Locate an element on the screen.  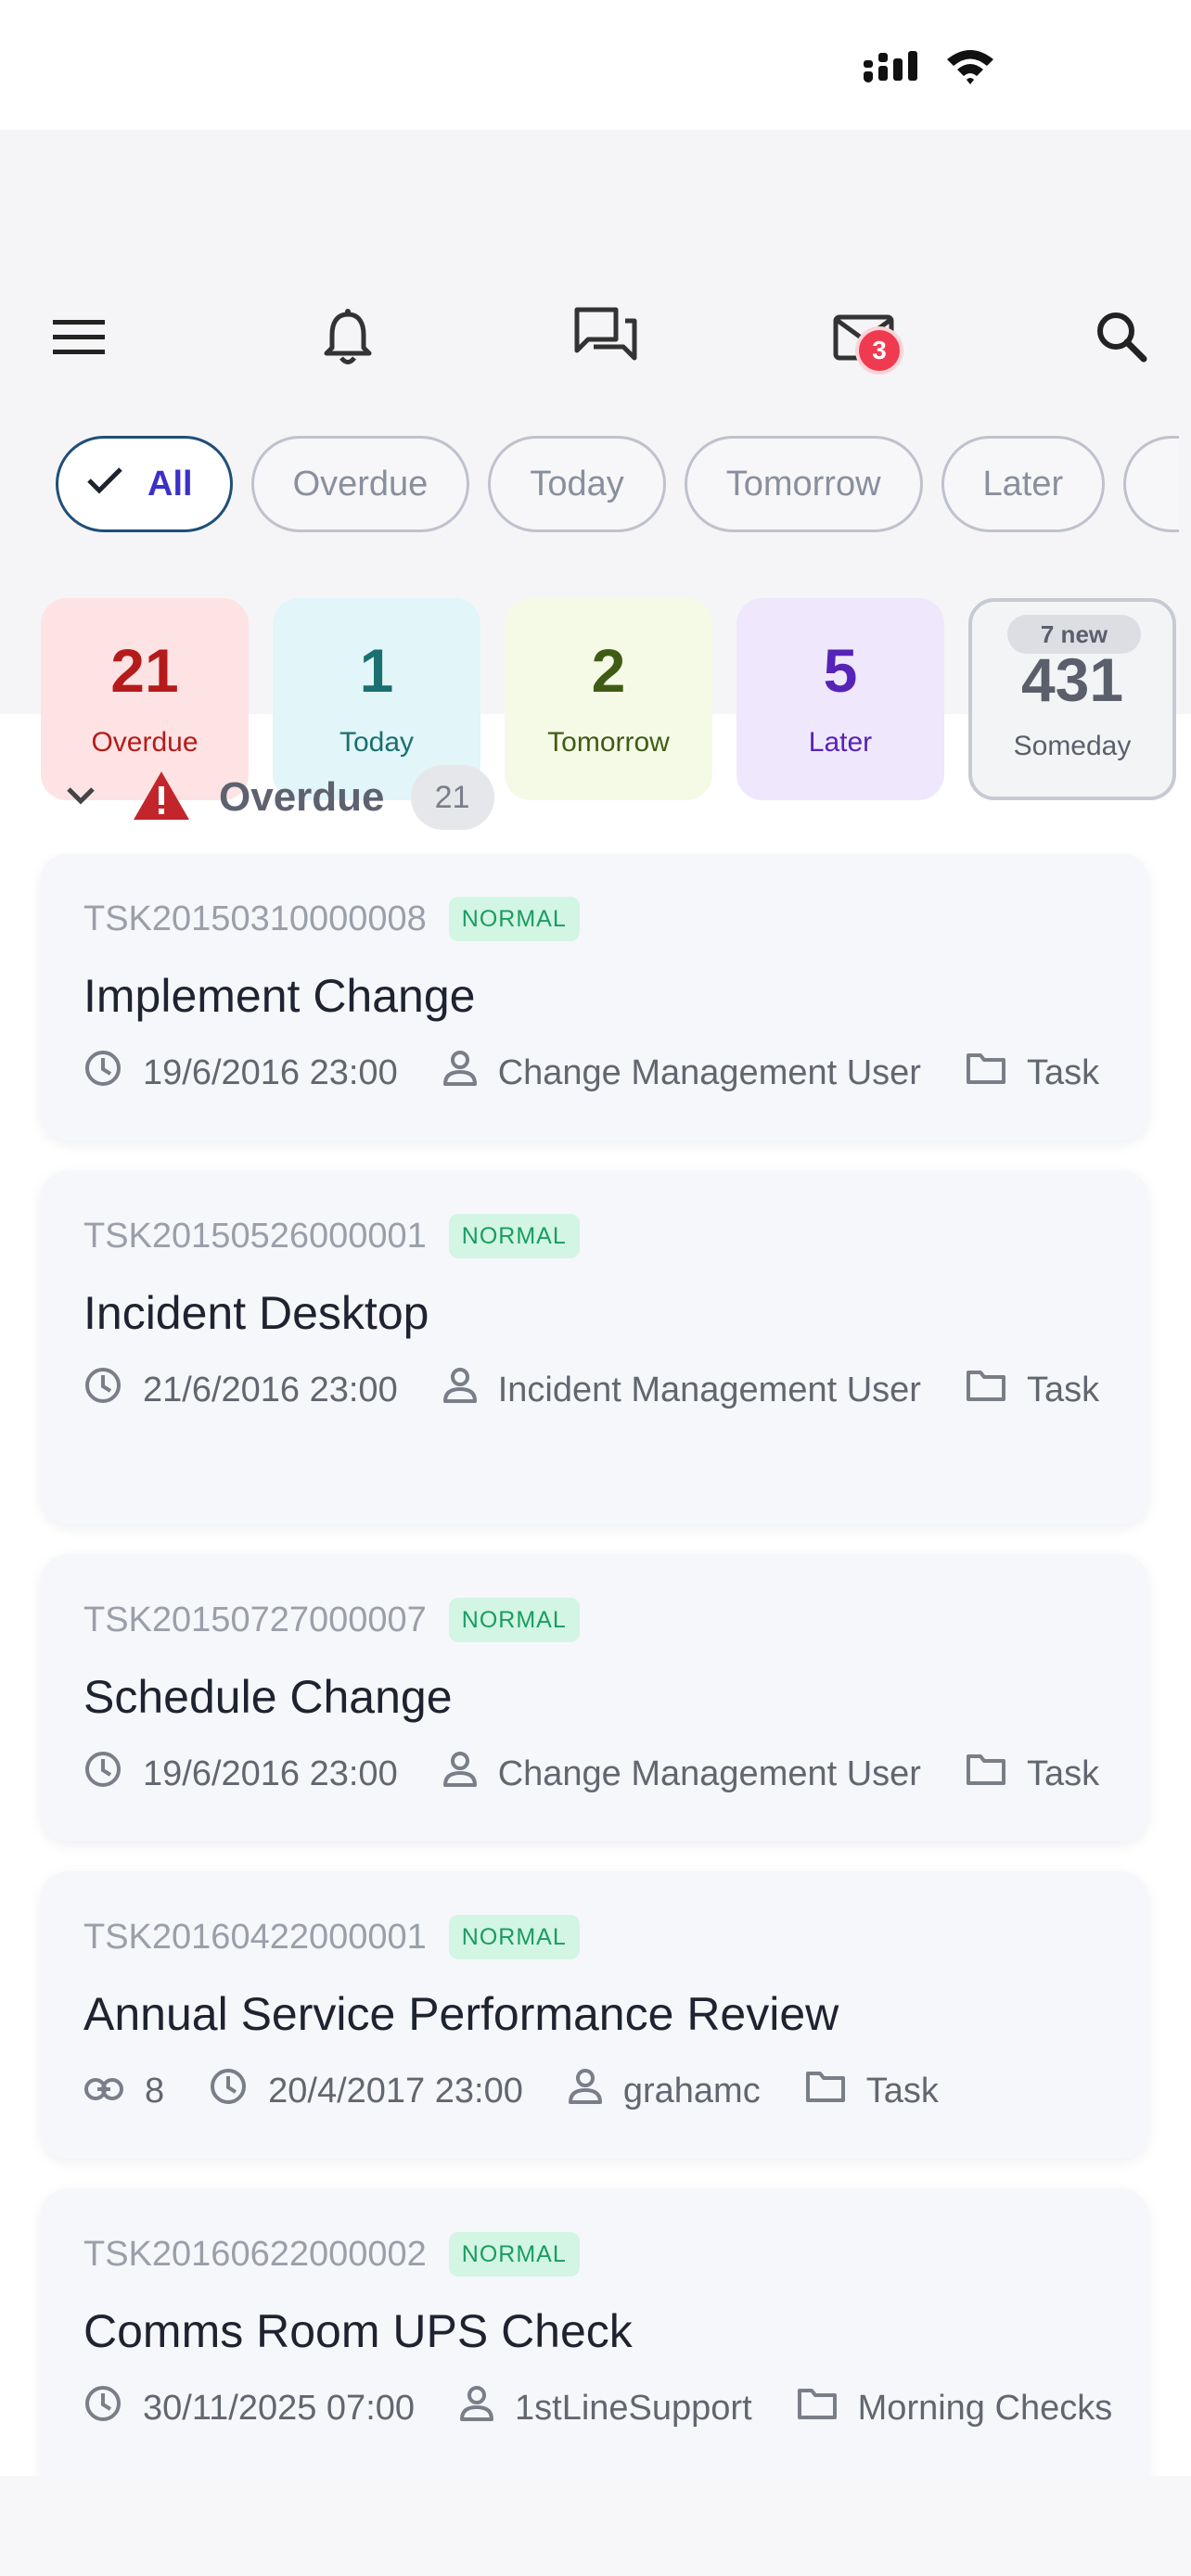
summary-count: 431 is located at coordinates (1072, 679).